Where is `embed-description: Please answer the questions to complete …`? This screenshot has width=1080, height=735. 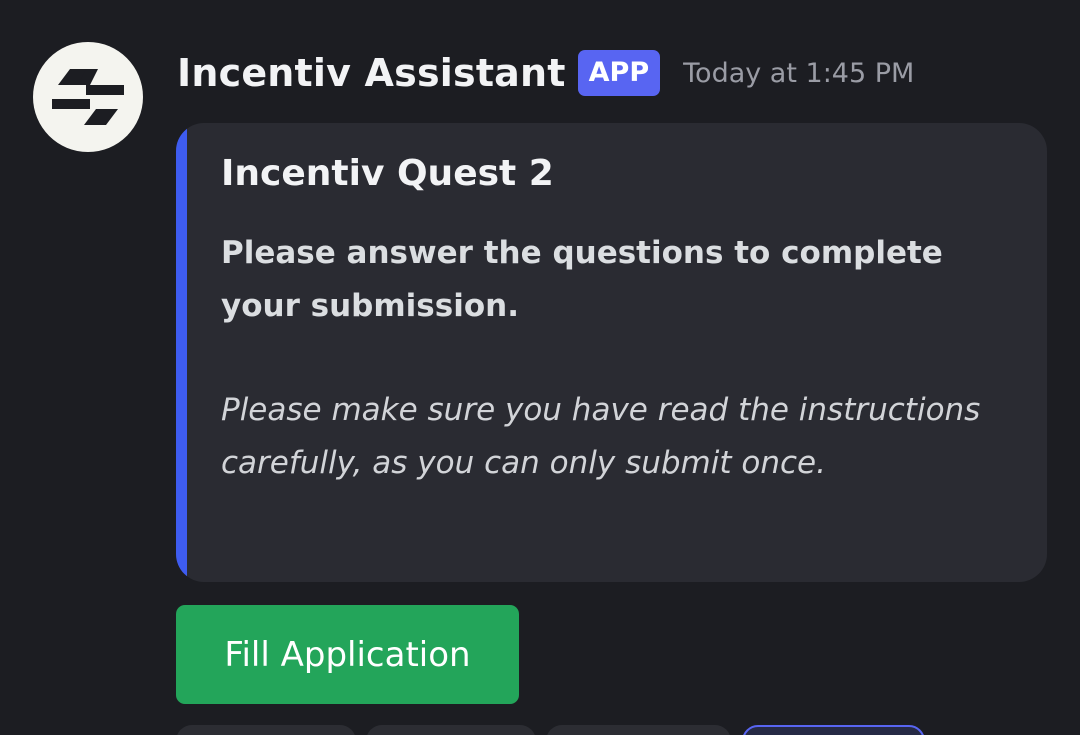
embed-description: Please answer the questions to complete … is located at coordinates (582, 279).